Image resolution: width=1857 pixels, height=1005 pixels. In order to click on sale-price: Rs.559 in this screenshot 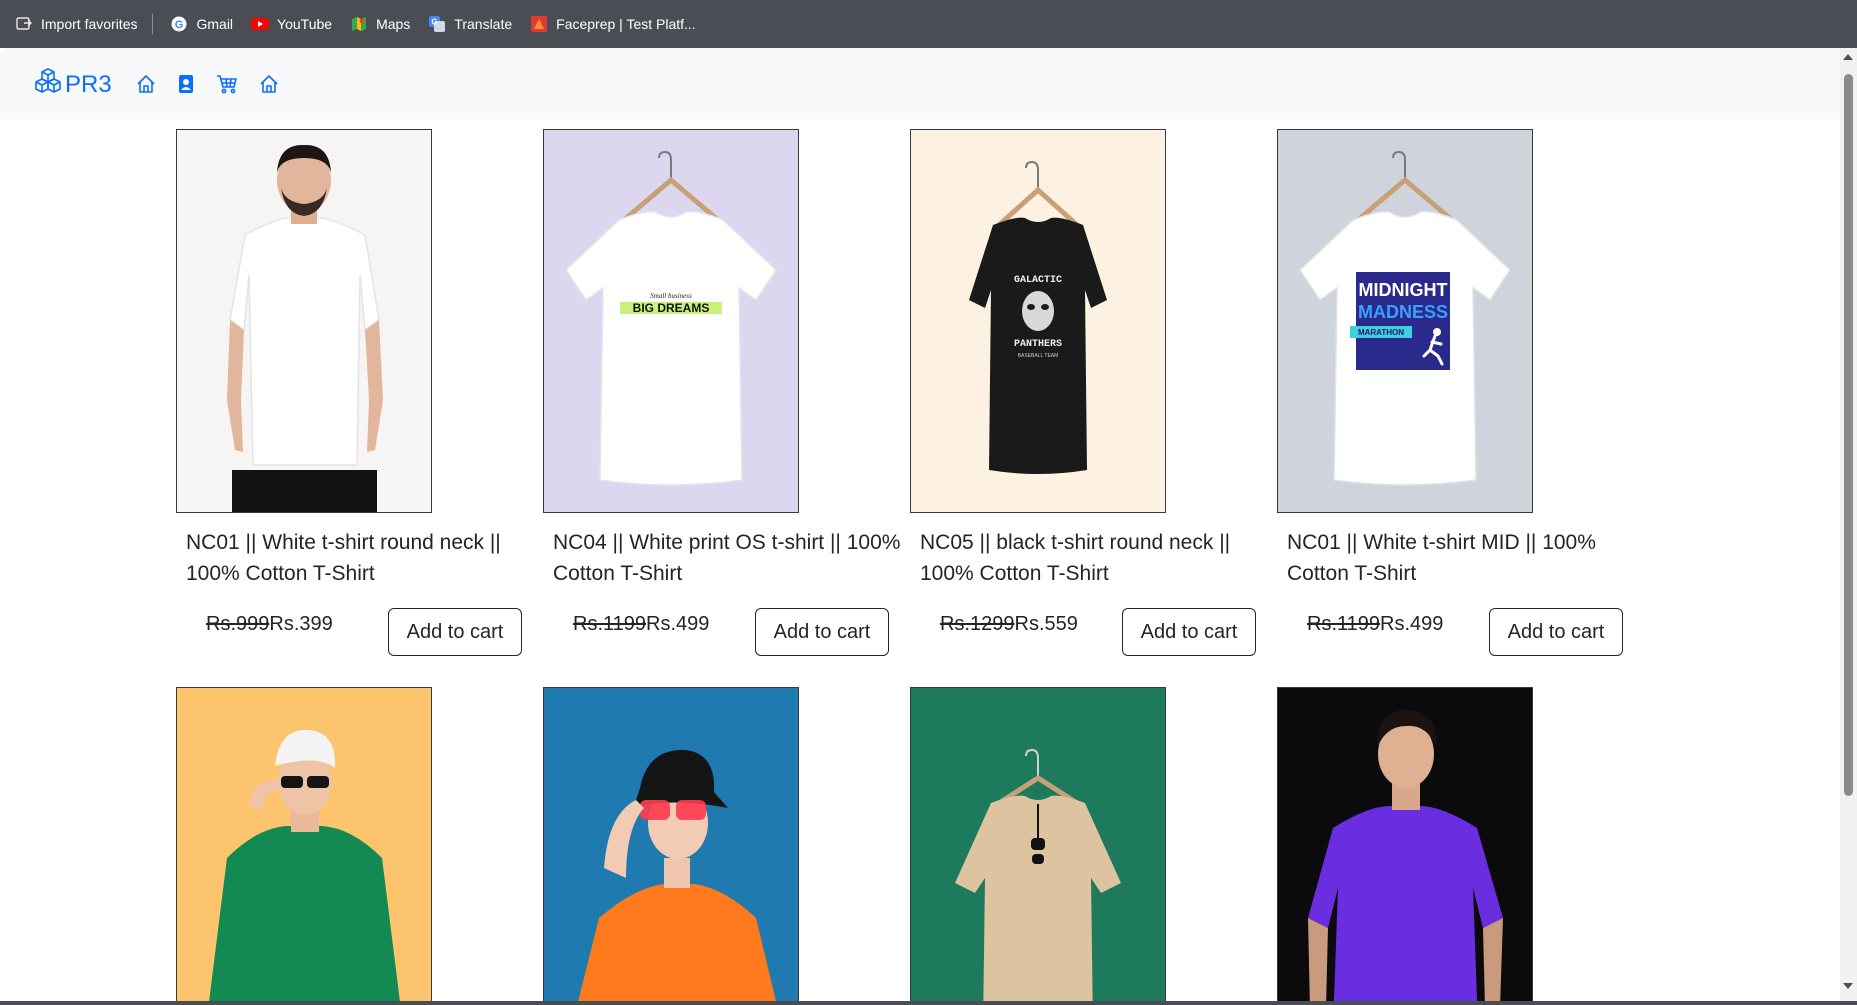, I will do `click(1046, 624)`.